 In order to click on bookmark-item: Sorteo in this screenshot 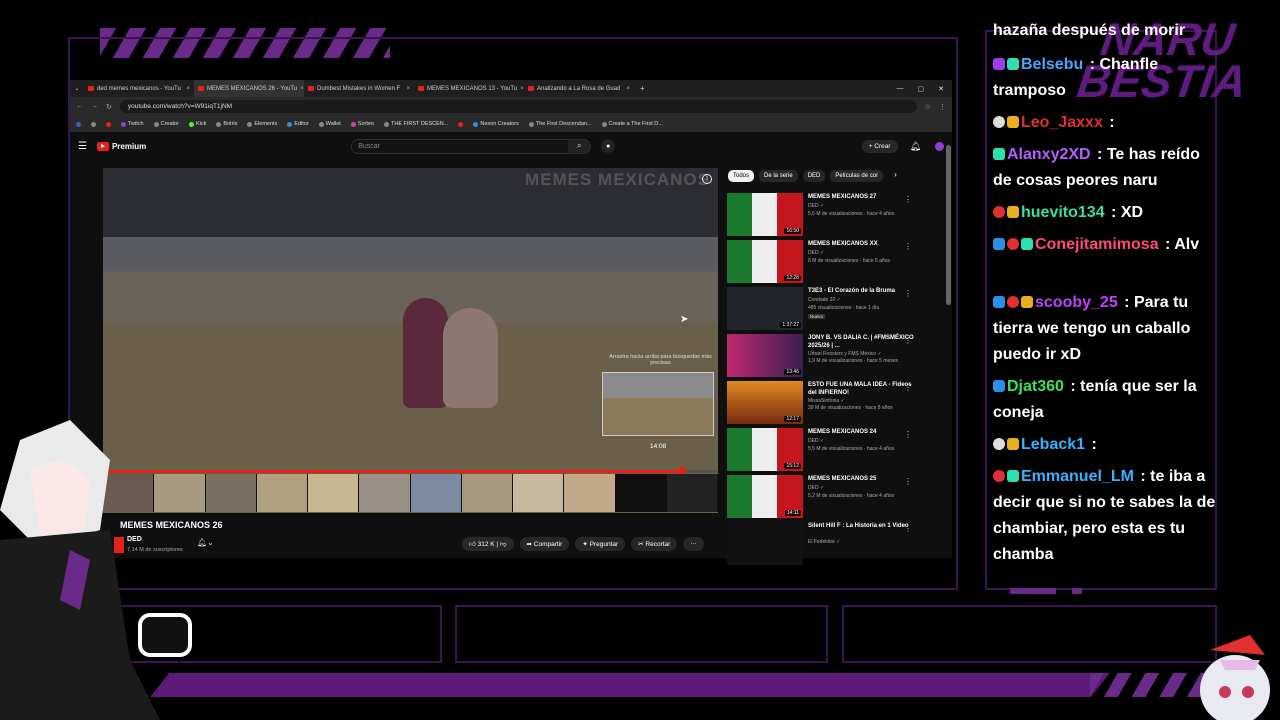, I will do `click(362, 124)`.